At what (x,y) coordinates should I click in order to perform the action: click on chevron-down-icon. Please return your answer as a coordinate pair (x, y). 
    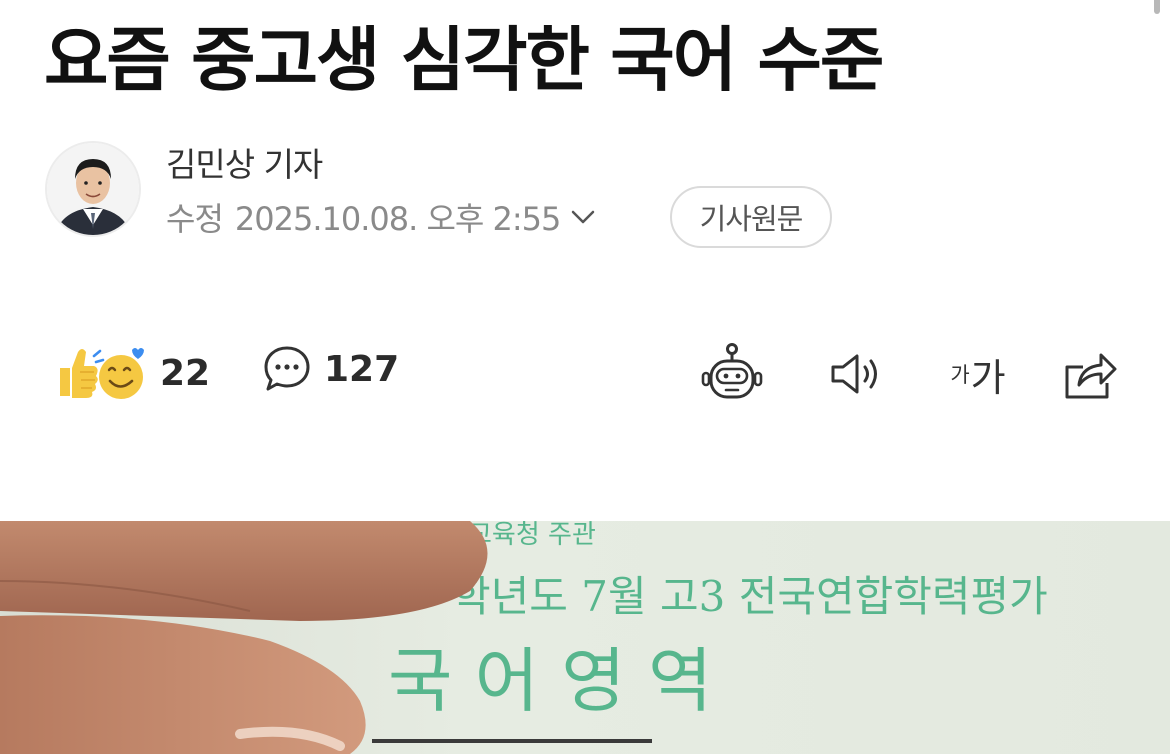
    Looking at the image, I should click on (583, 219).